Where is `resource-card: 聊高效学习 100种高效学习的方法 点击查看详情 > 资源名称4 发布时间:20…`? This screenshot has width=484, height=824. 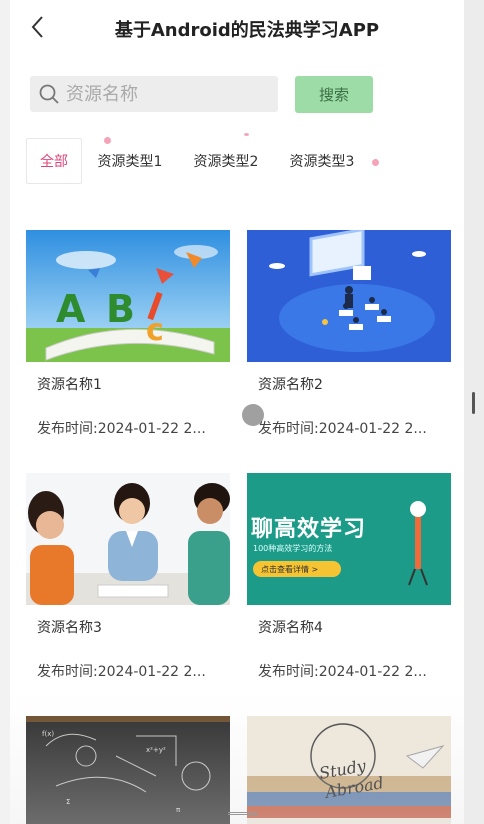
resource-card: 聊高效学习 100种高效学习的方法 点击查看详情 > 资源名称4 发布时间:20… is located at coordinates (349, 577).